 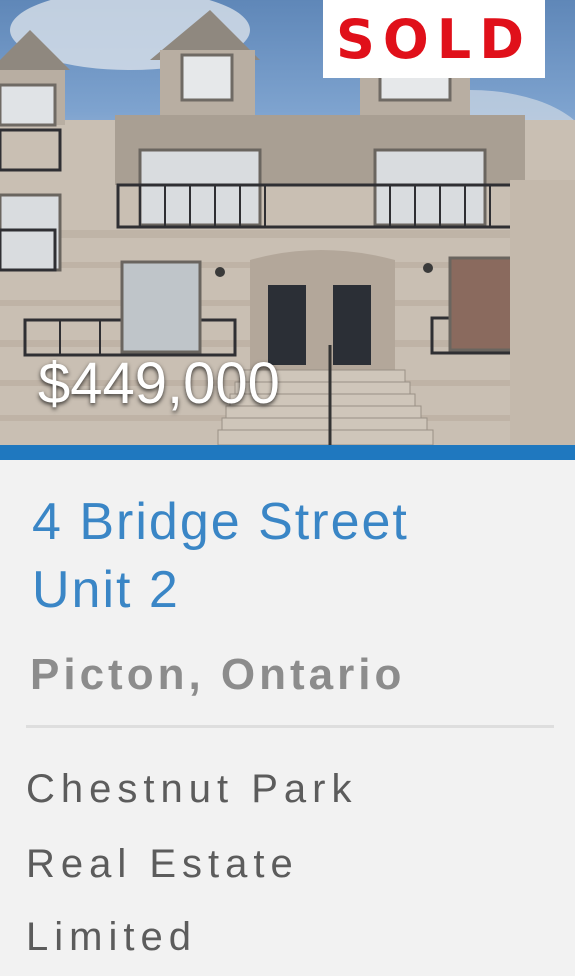 I want to click on brokerage-line-2: Real Estate, so click(x=162, y=864).